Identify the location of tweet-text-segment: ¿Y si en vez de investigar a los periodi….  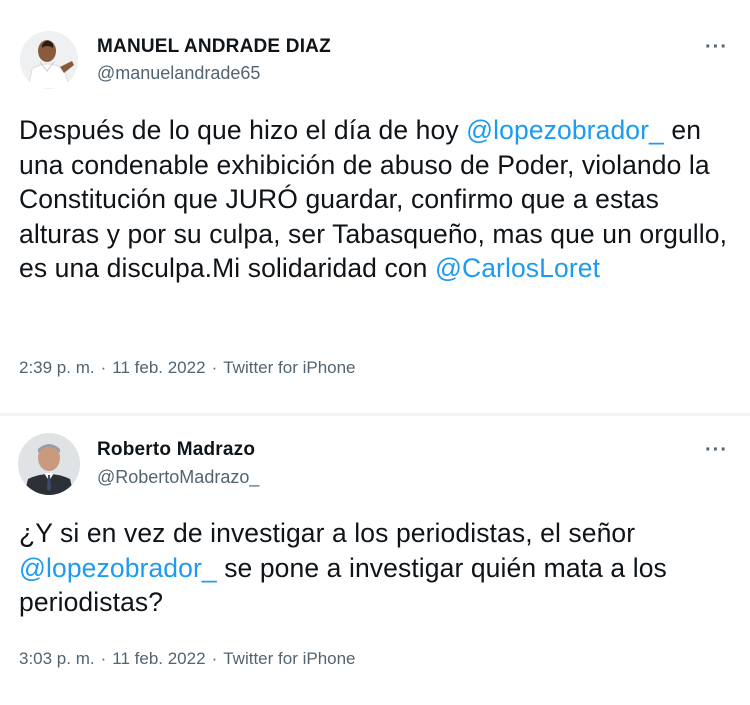
(327, 533).